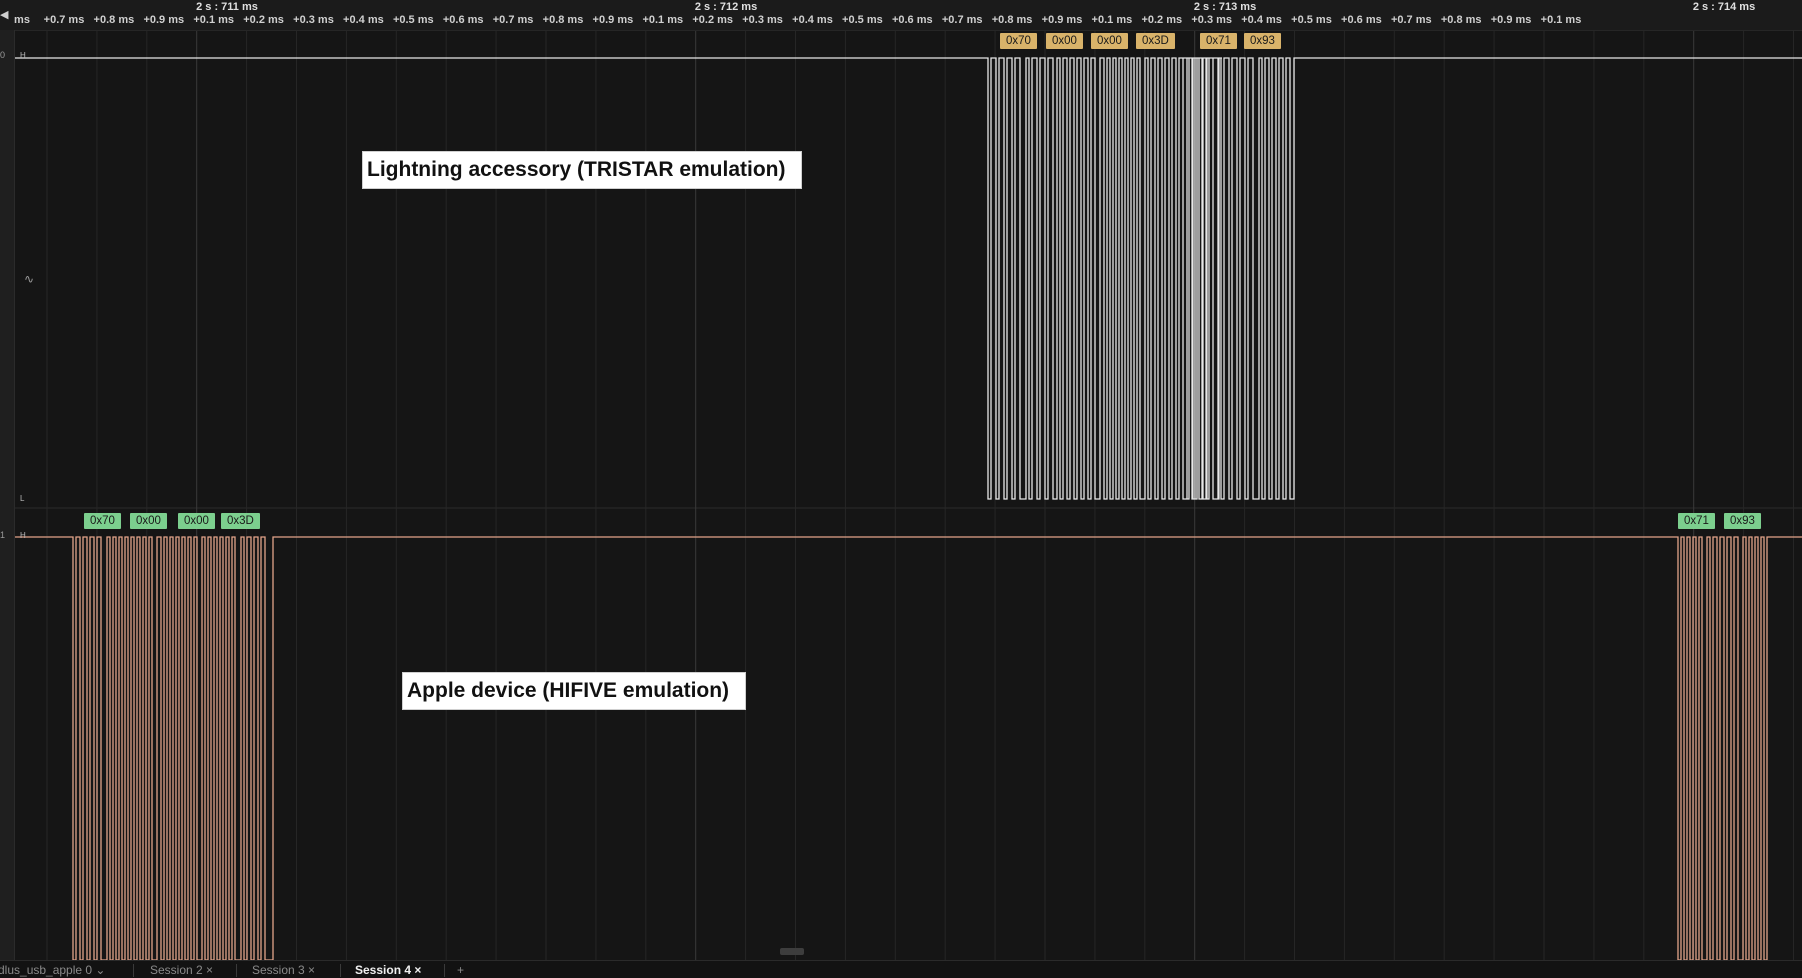  Describe the element at coordinates (460, 970) in the screenshot. I see `add-tab-button: +` at that location.